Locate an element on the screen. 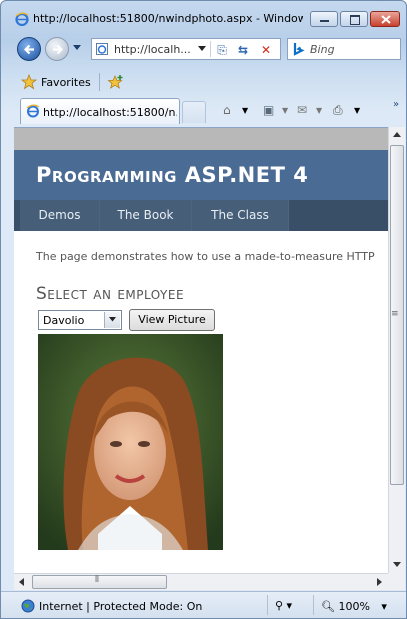 This screenshot has height=619, width=407. back-button is located at coordinates (29, 49).